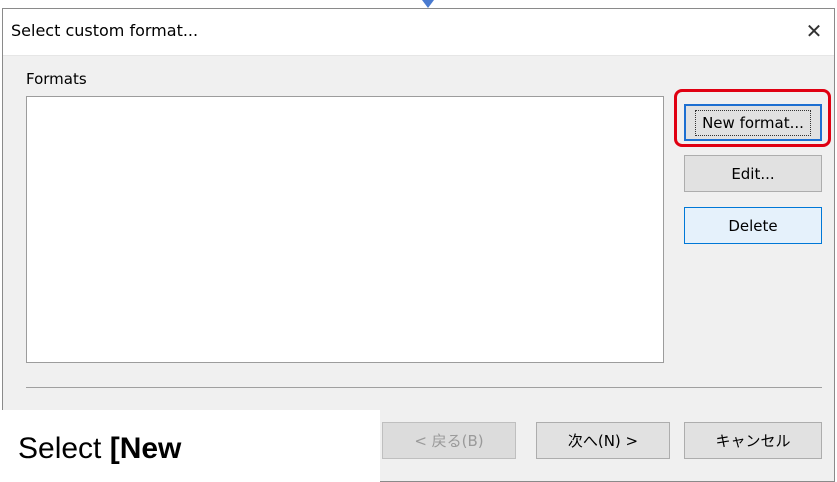  Describe the element at coordinates (814, 31) in the screenshot. I see `close-icon: ✕` at that location.